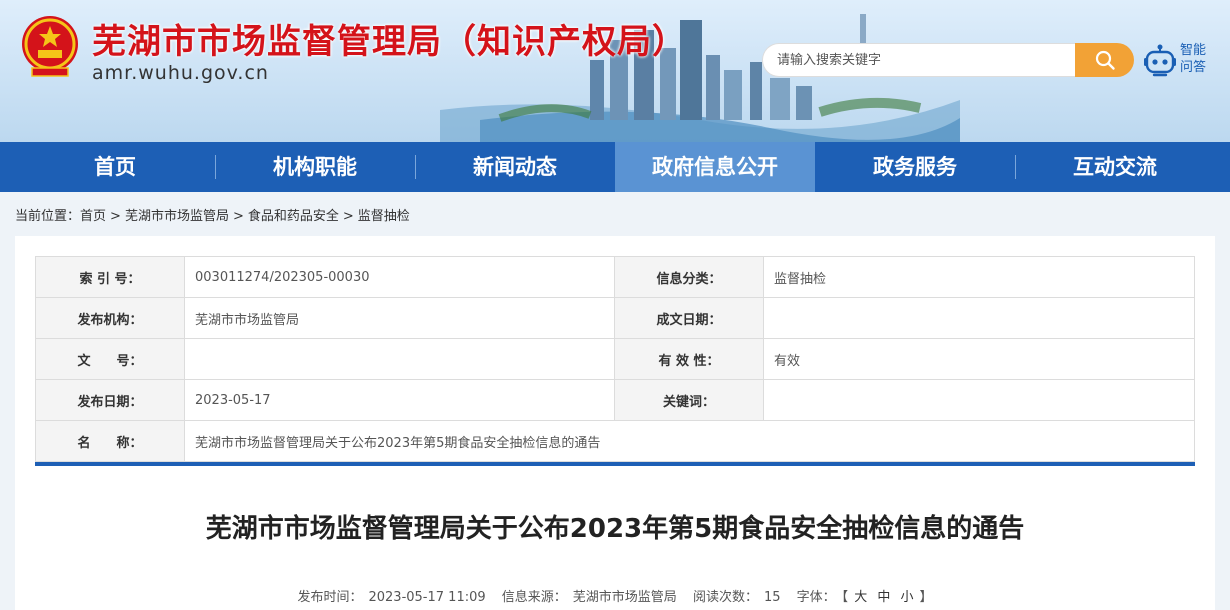 The image size is (1230, 610). Describe the element at coordinates (110, 318) in the screenshot. I see `publisher-label: 发布机构：` at that location.